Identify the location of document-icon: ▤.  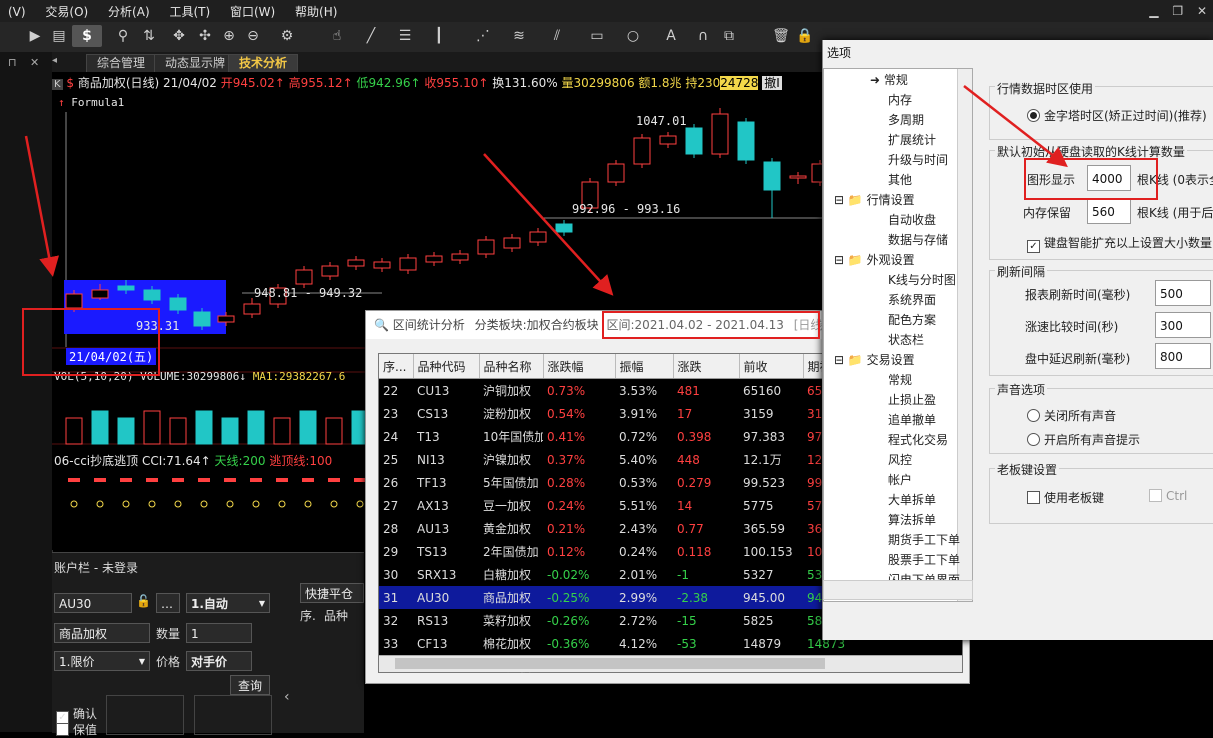
(59, 36).